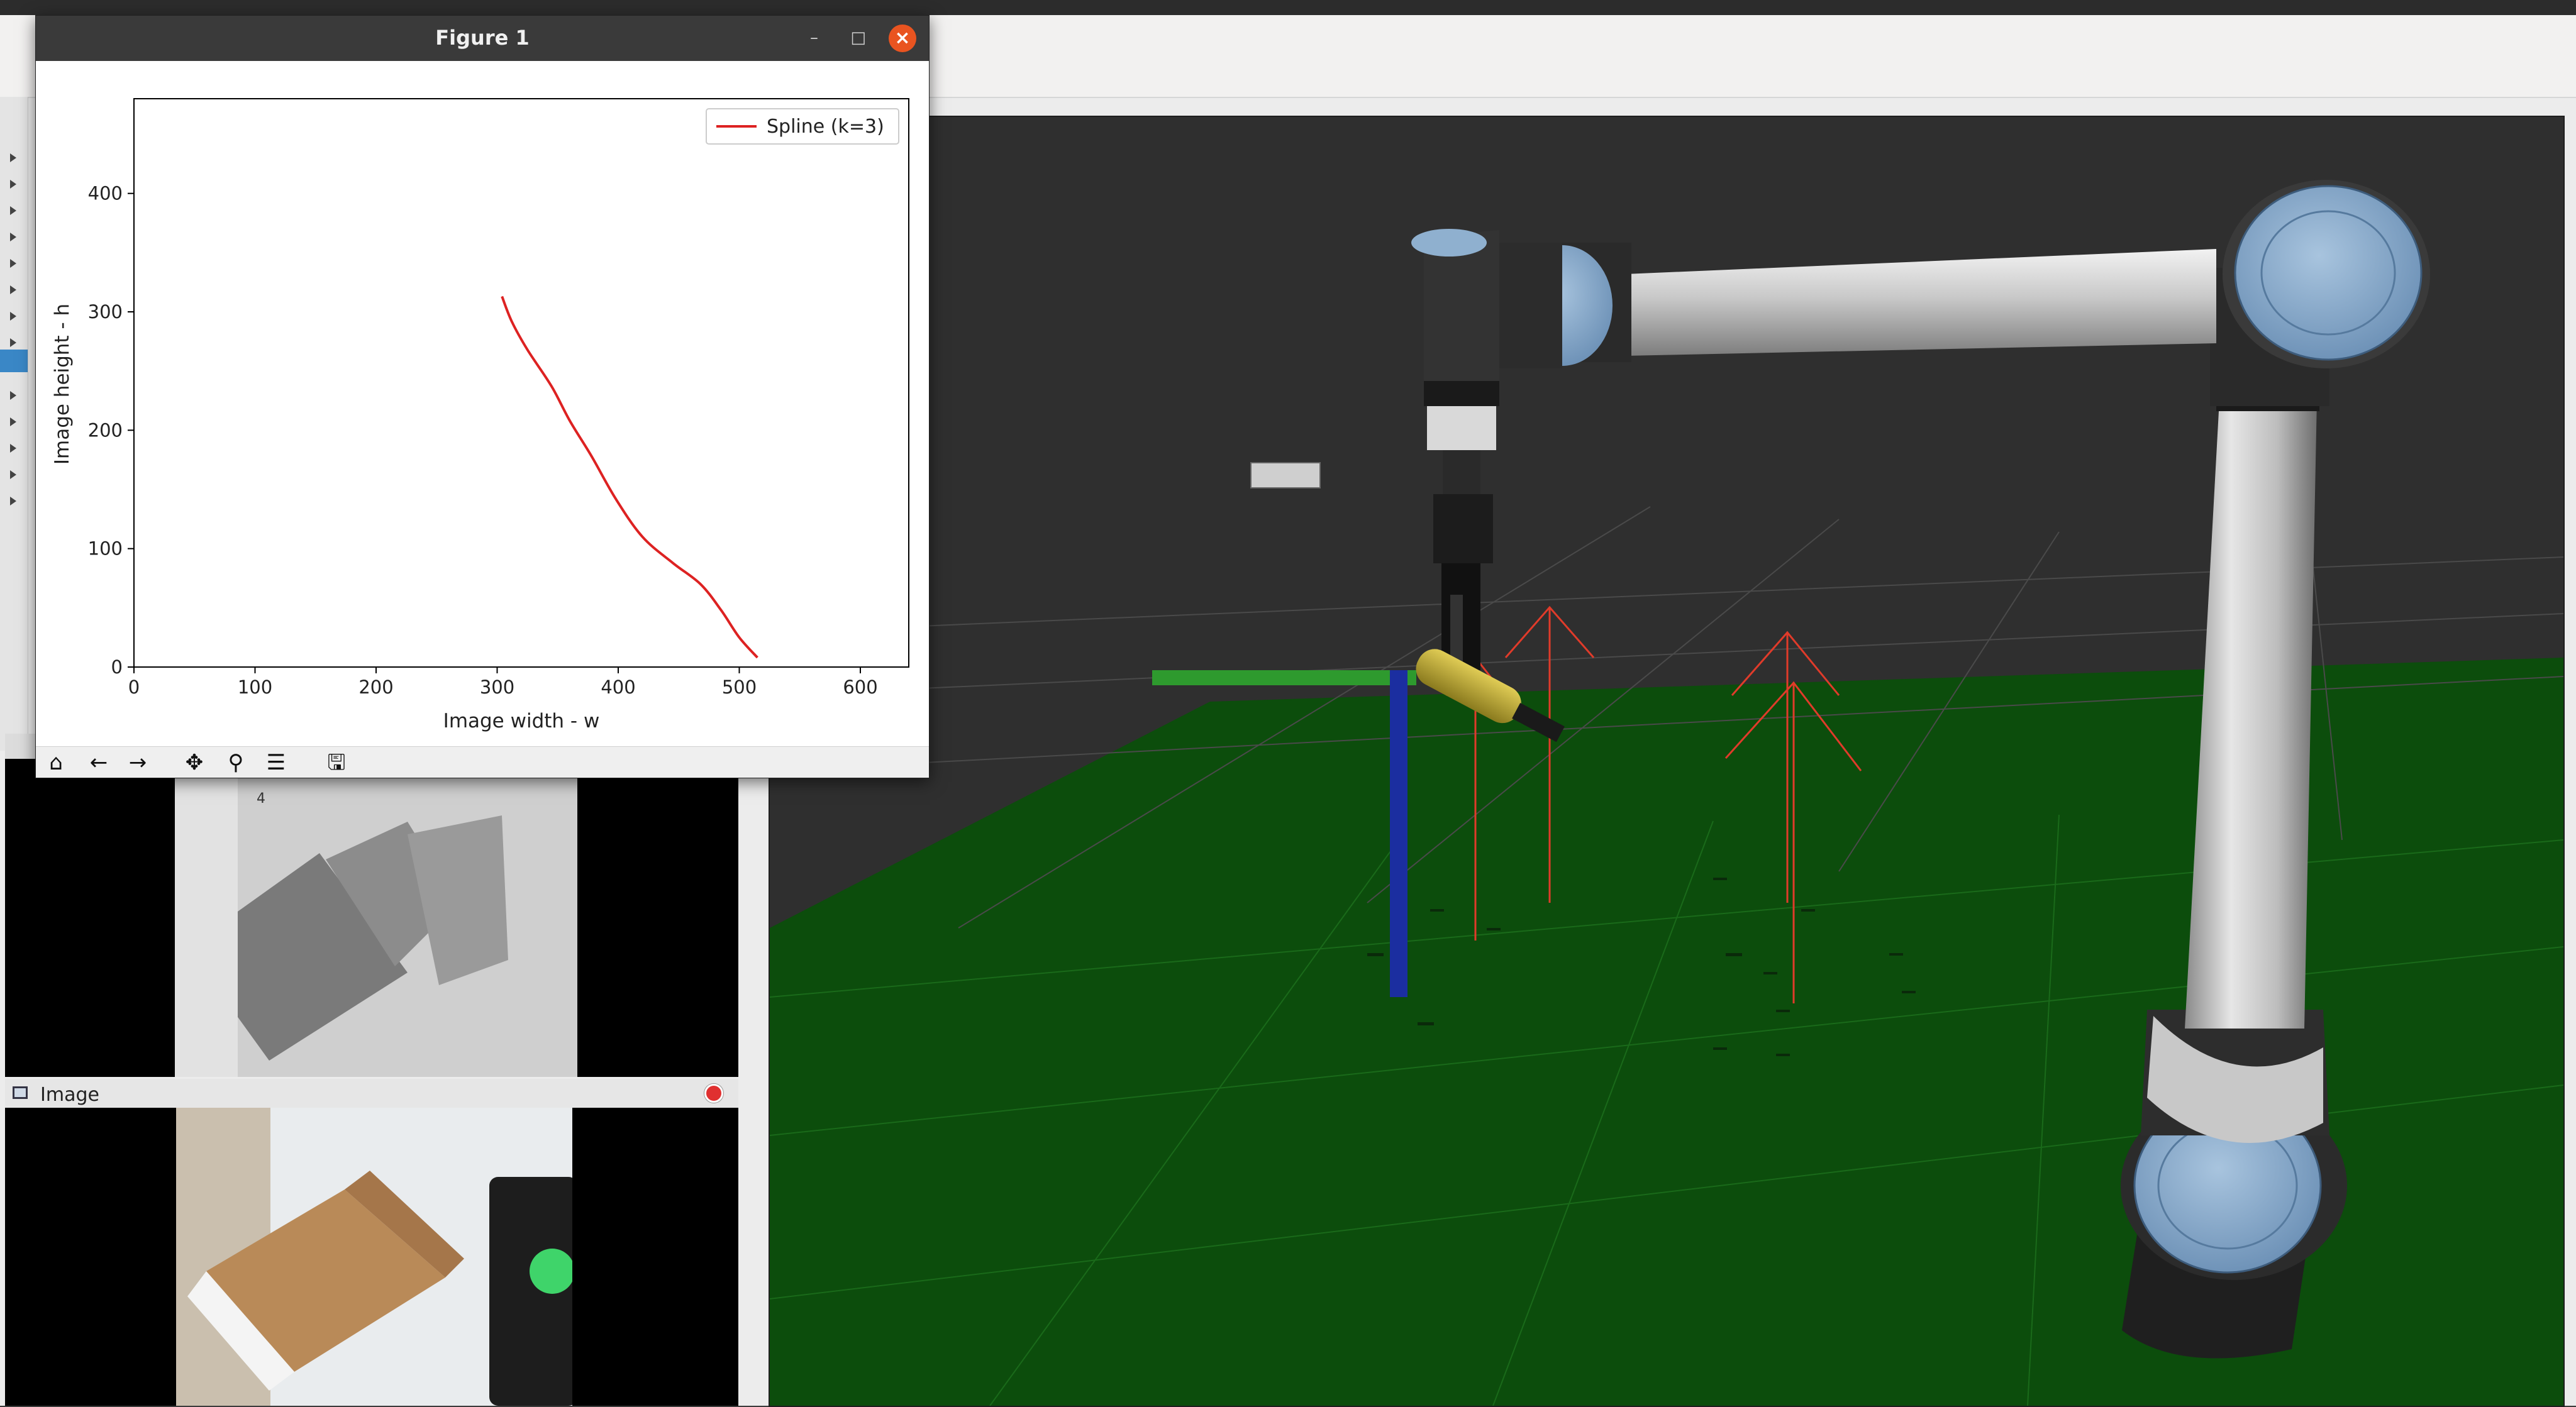 The width and height of the screenshot is (2576, 1407). Describe the element at coordinates (105, 312) in the screenshot. I see `y-tick-label: 300` at that location.